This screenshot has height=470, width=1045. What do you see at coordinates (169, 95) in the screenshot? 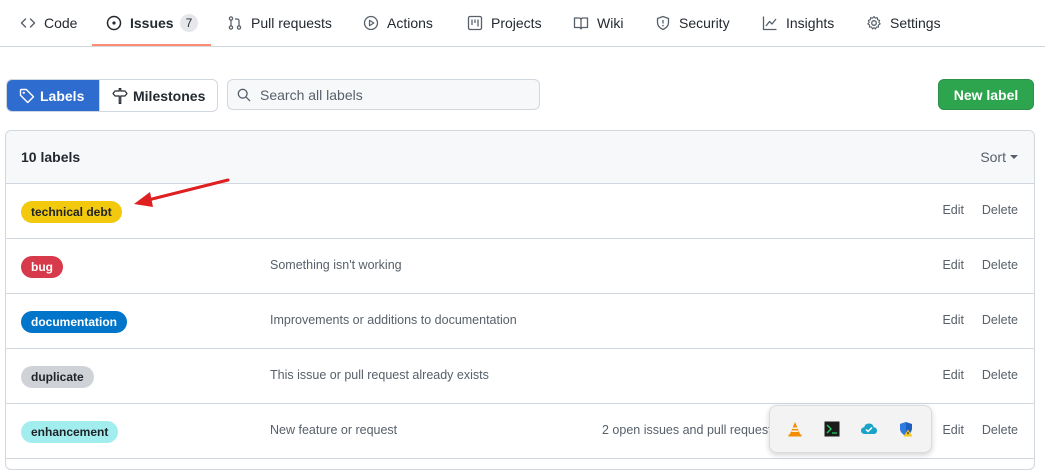
I see `milestones-button-label: Milestones` at bounding box center [169, 95].